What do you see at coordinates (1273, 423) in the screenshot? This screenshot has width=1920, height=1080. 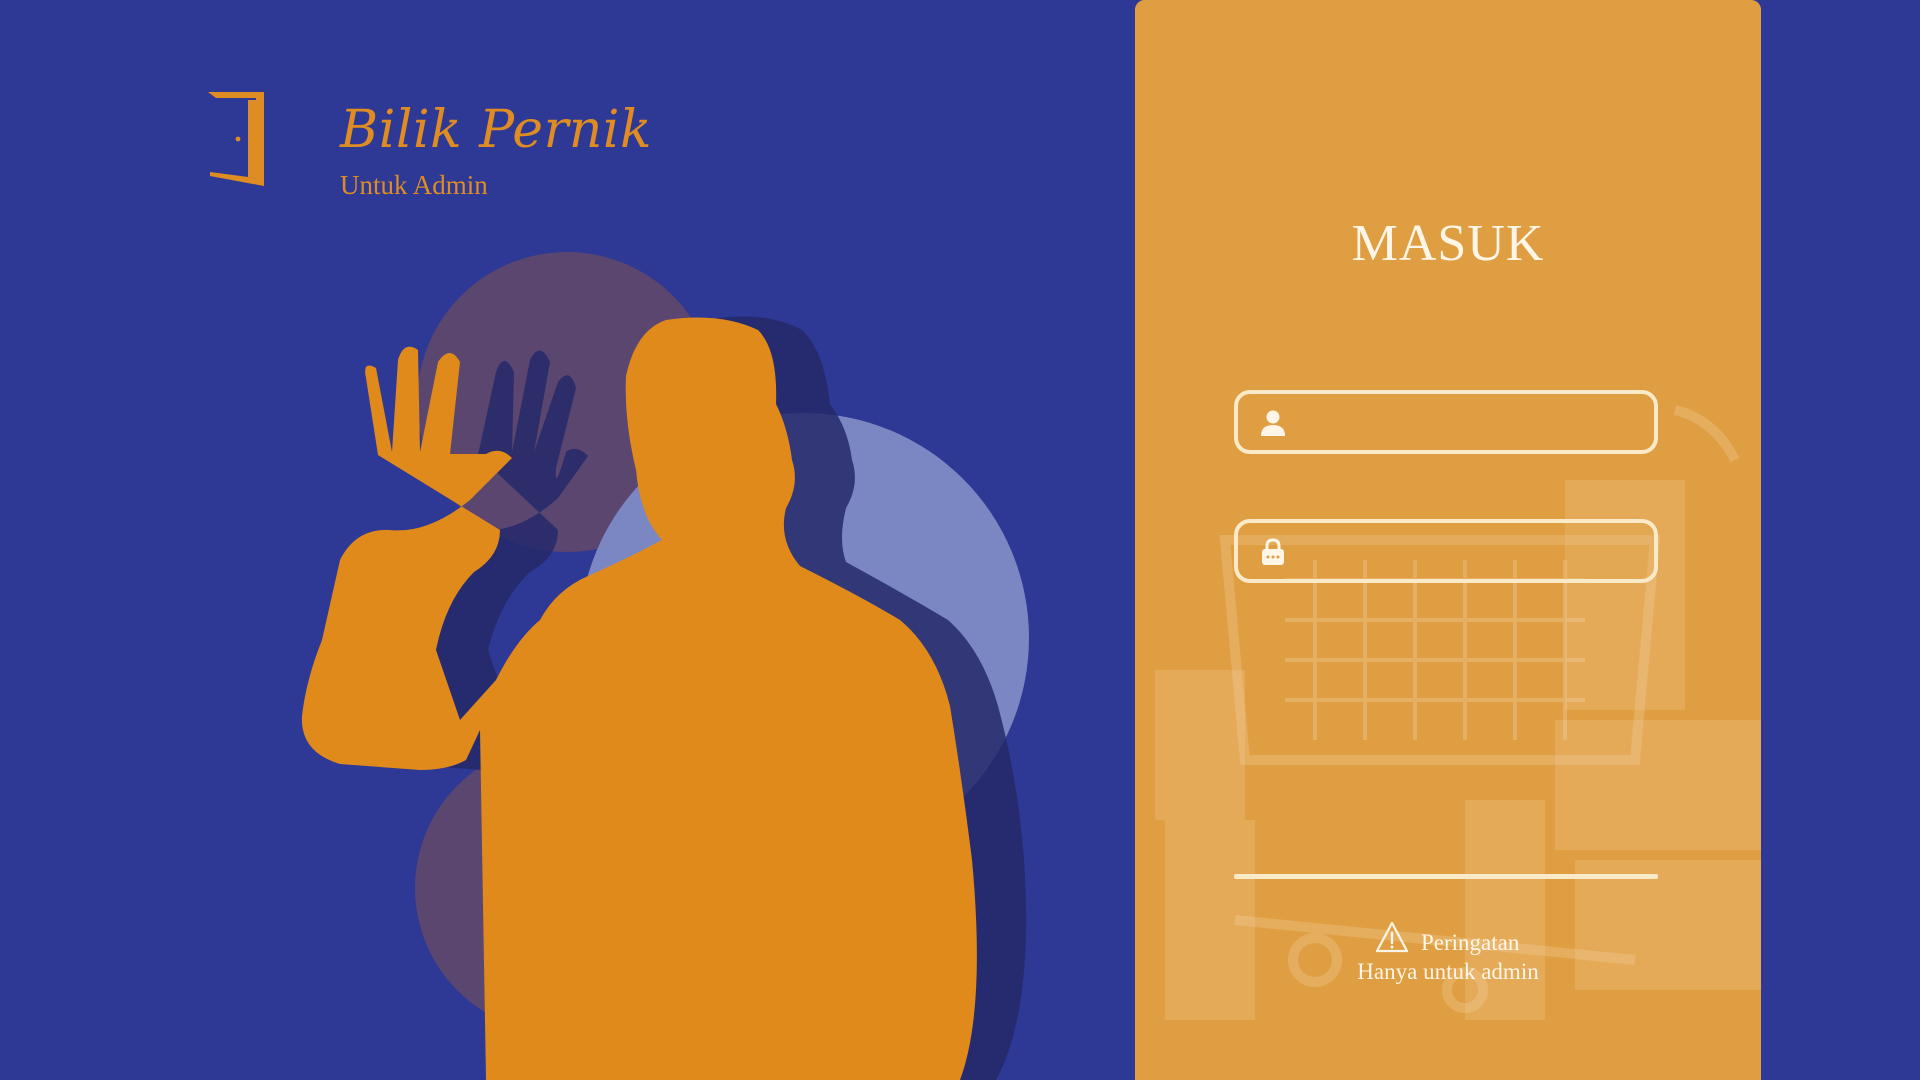 I see `user-icon` at bounding box center [1273, 423].